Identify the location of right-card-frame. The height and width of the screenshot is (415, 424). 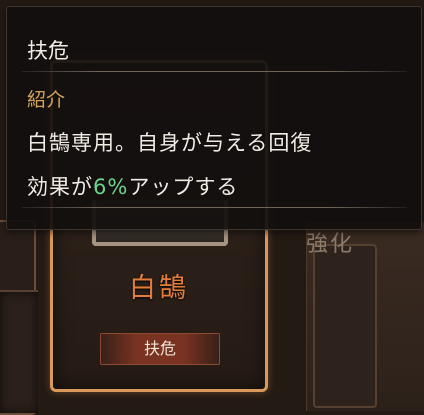
(345, 326).